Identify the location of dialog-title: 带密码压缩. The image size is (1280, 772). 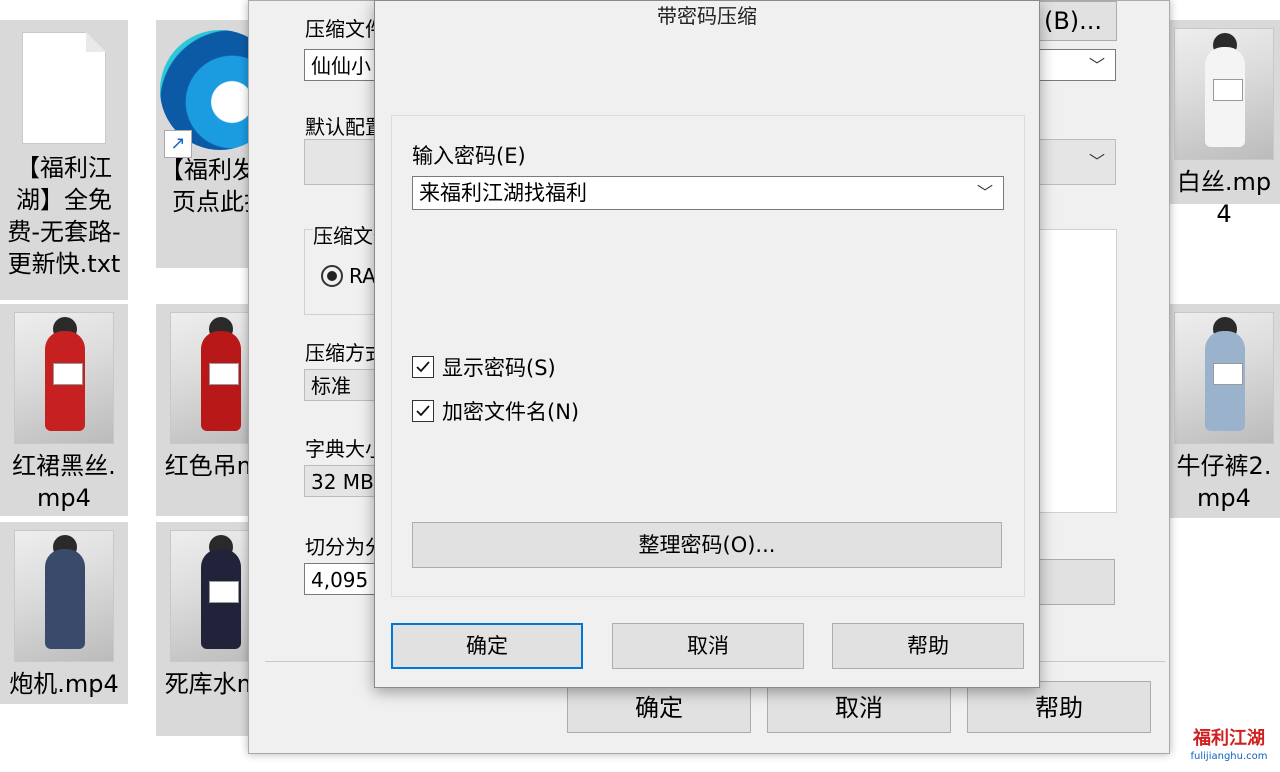
(707, 16).